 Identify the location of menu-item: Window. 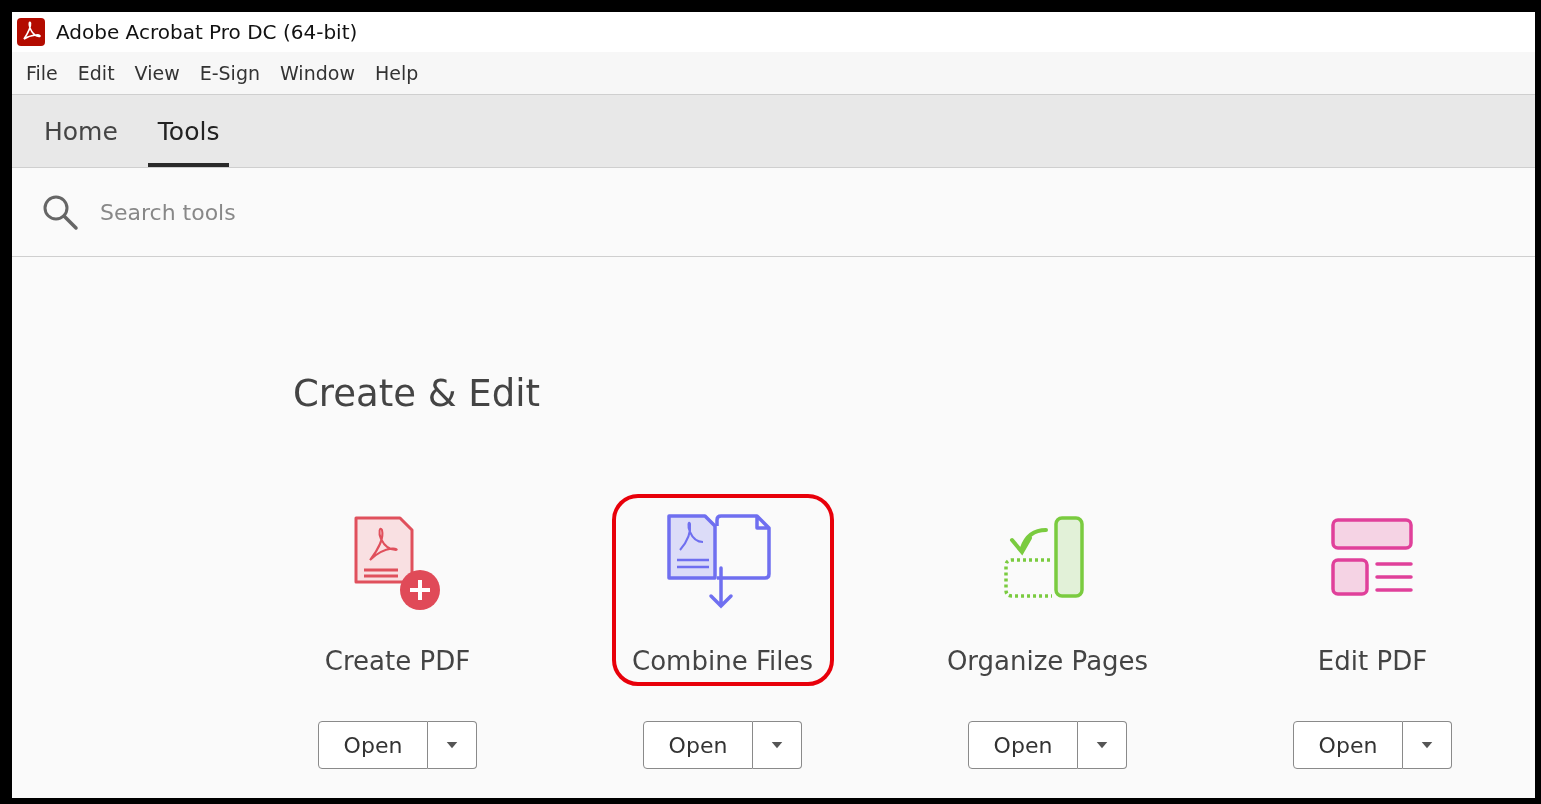
(317, 73).